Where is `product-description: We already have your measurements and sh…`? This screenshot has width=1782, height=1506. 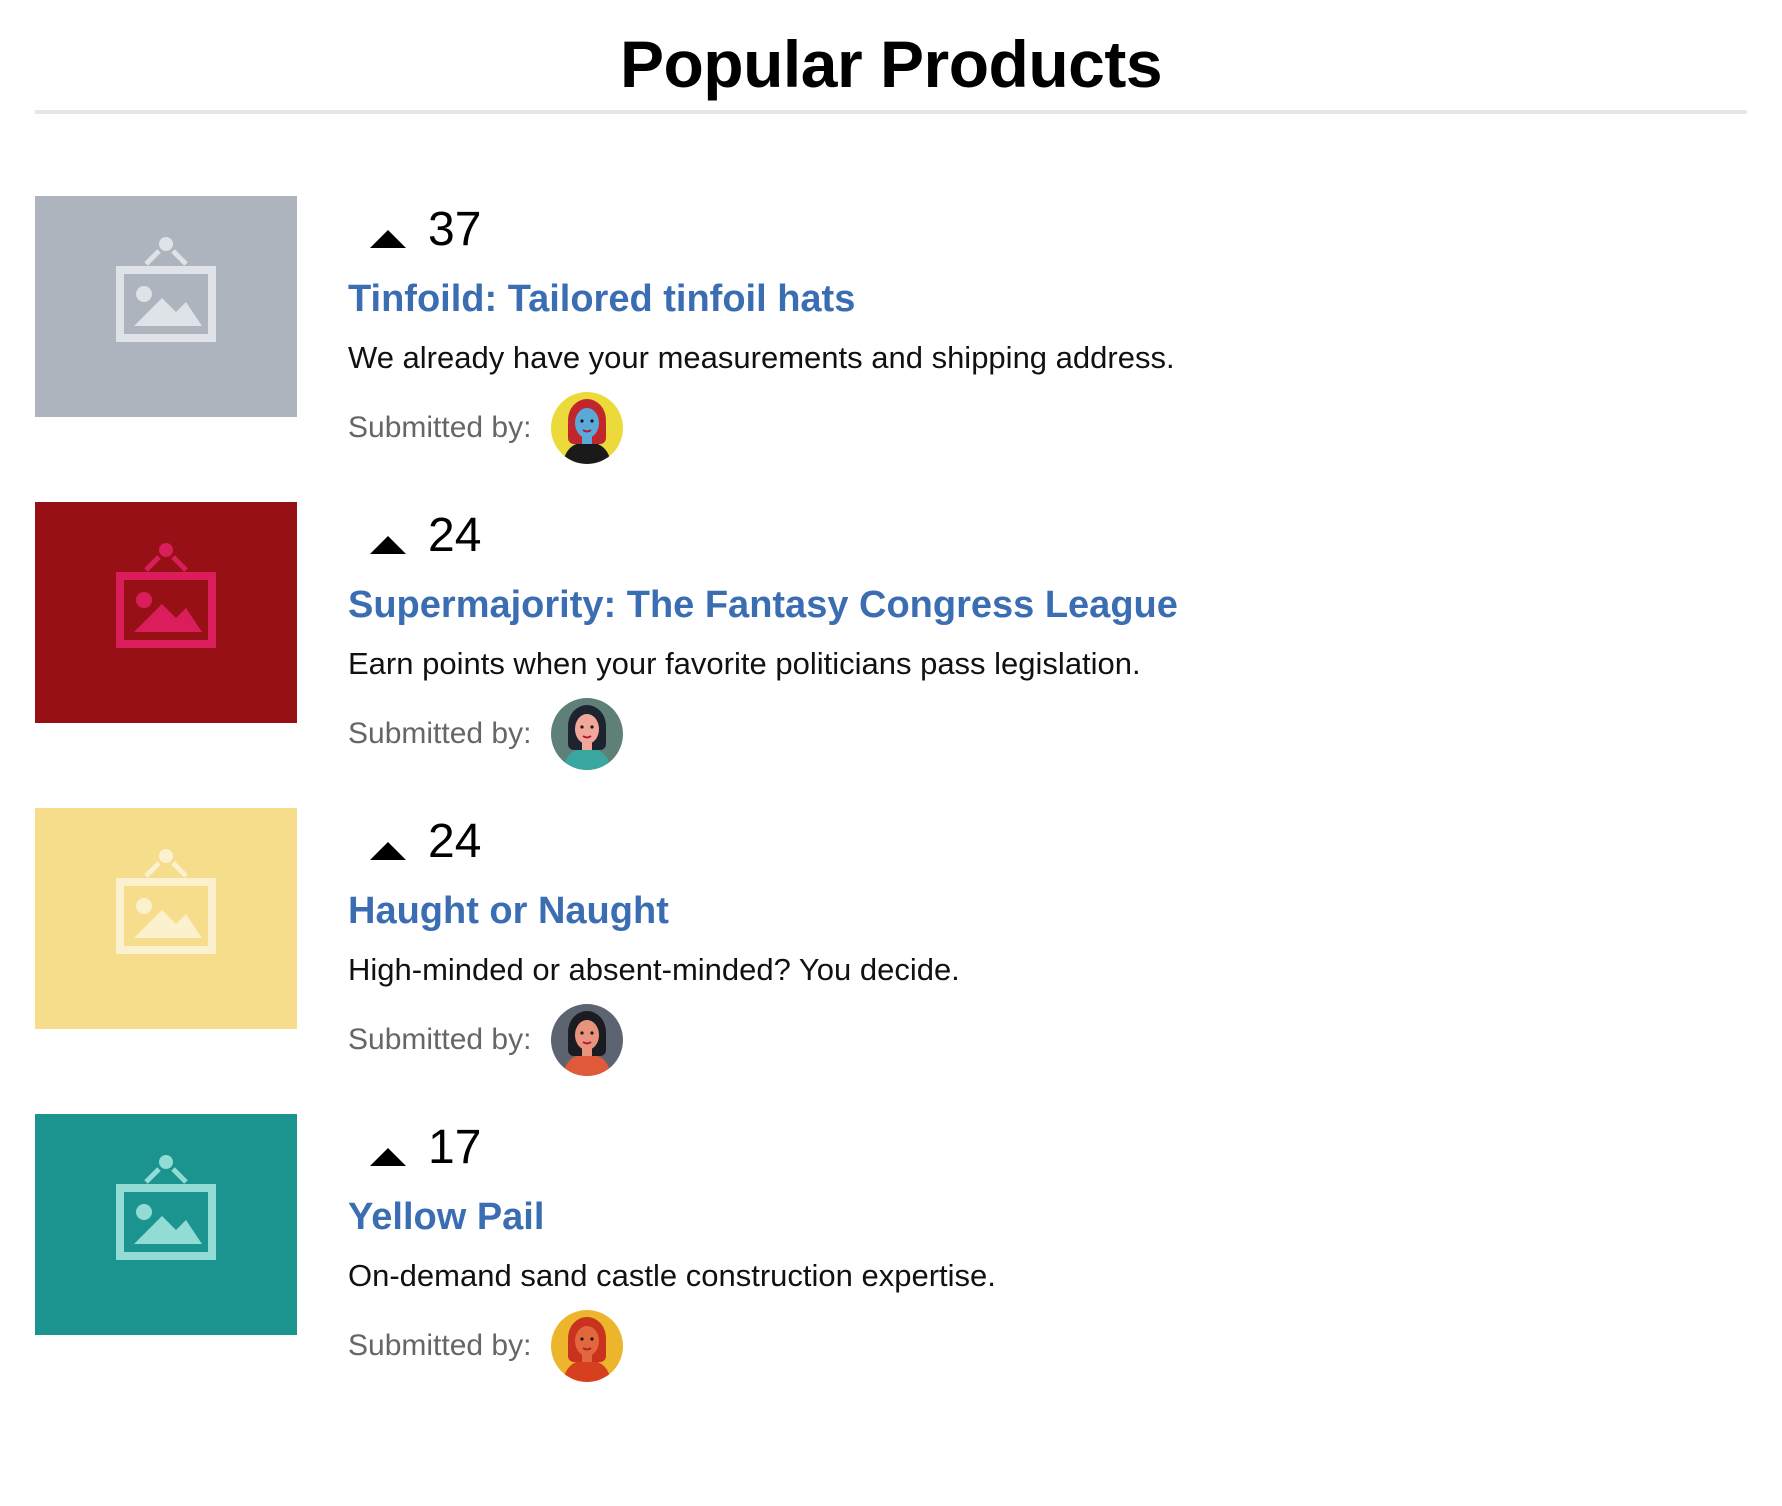
product-description: We already have your measurements and sh… is located at coordinates (761, 357).